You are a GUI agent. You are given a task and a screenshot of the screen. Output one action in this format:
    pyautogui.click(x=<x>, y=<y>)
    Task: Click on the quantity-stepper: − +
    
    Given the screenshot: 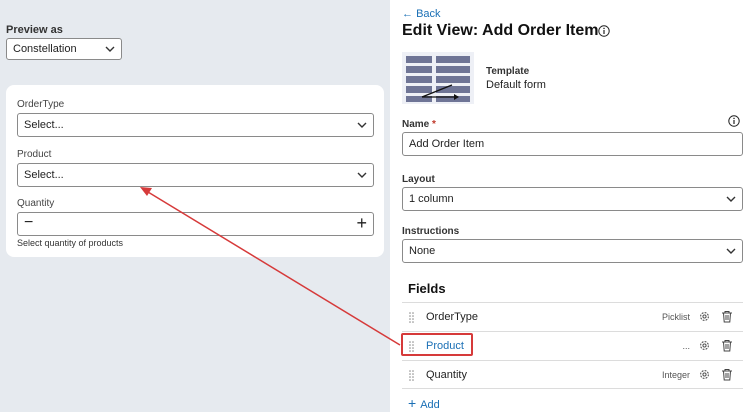 What is the action you would take?
    pyautogui.click(x=195, y=224)
    